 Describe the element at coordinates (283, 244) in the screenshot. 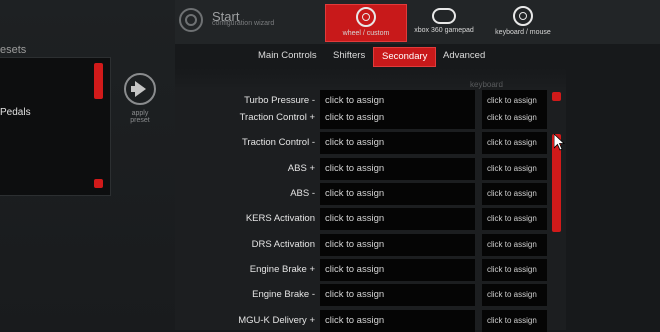

I see `binding-label: DRS Activation` at that location.